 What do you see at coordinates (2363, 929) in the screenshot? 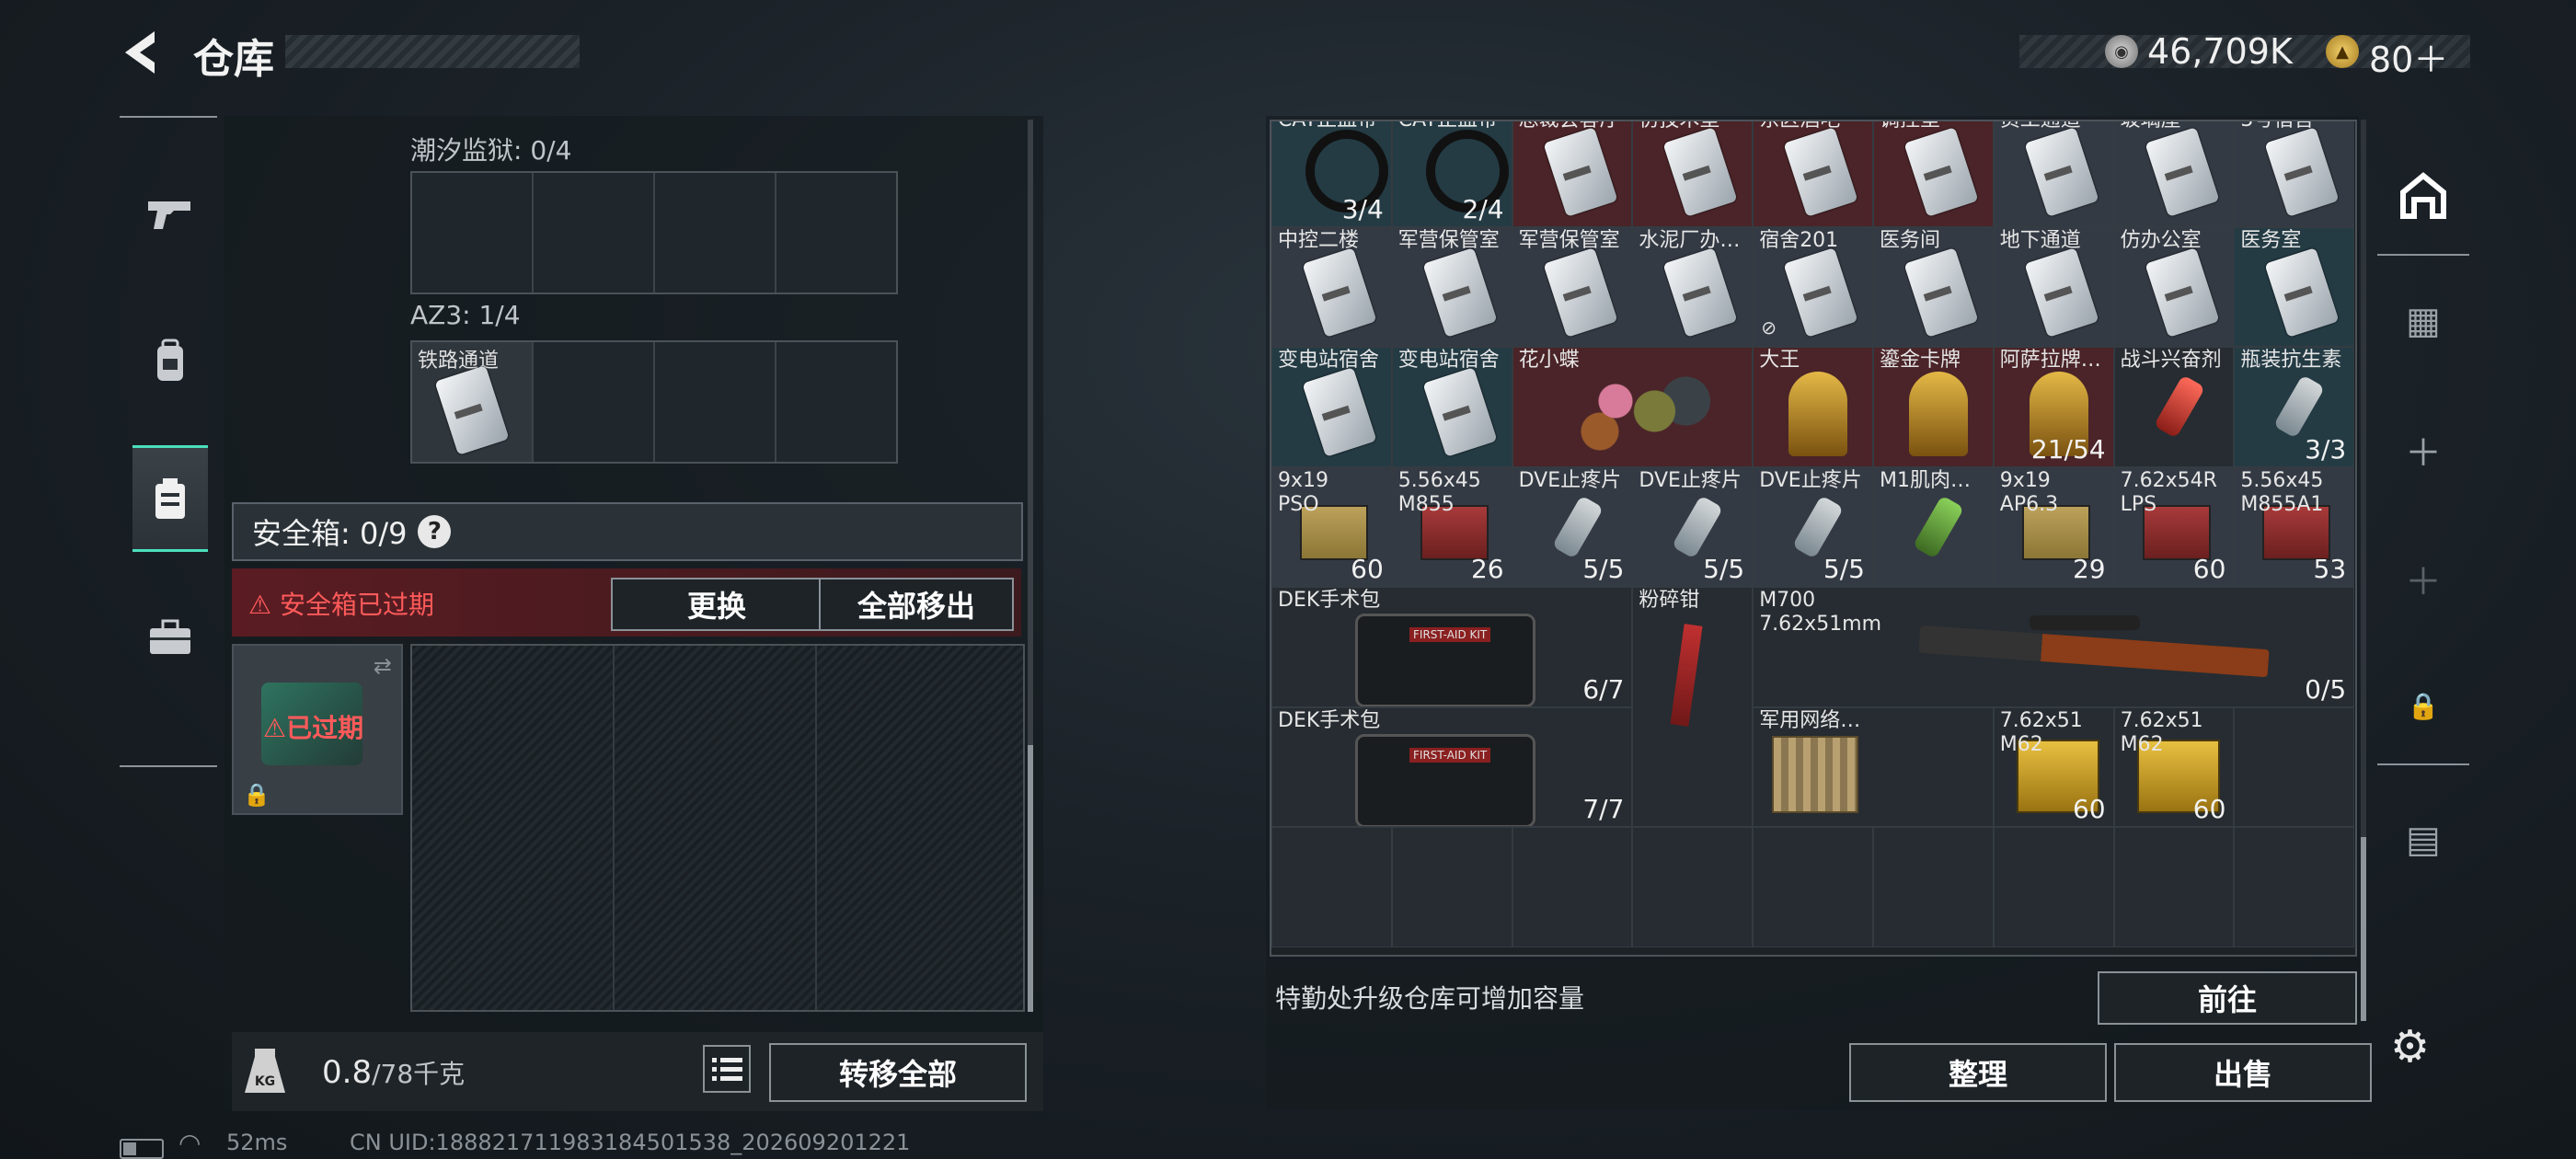
I see `warehouse-scrollbar-thumb` at bounding box center [2363, 929].